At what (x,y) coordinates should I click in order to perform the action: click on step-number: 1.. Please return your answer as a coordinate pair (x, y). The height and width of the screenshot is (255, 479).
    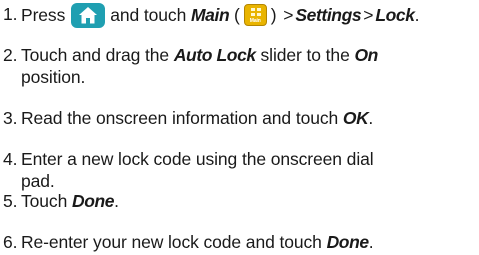
    Looking at the image, I should click on (10, 14).